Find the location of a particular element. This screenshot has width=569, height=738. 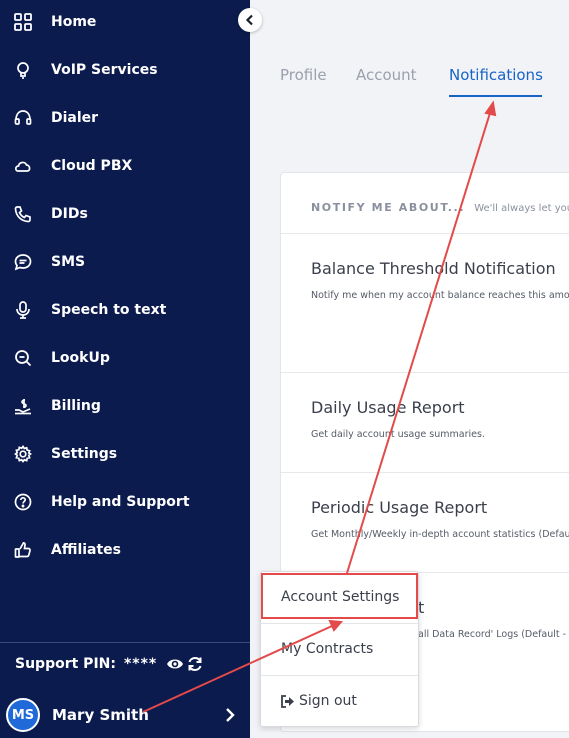

sidebar-item-settings: Settings is located at coordinates (125, 454).